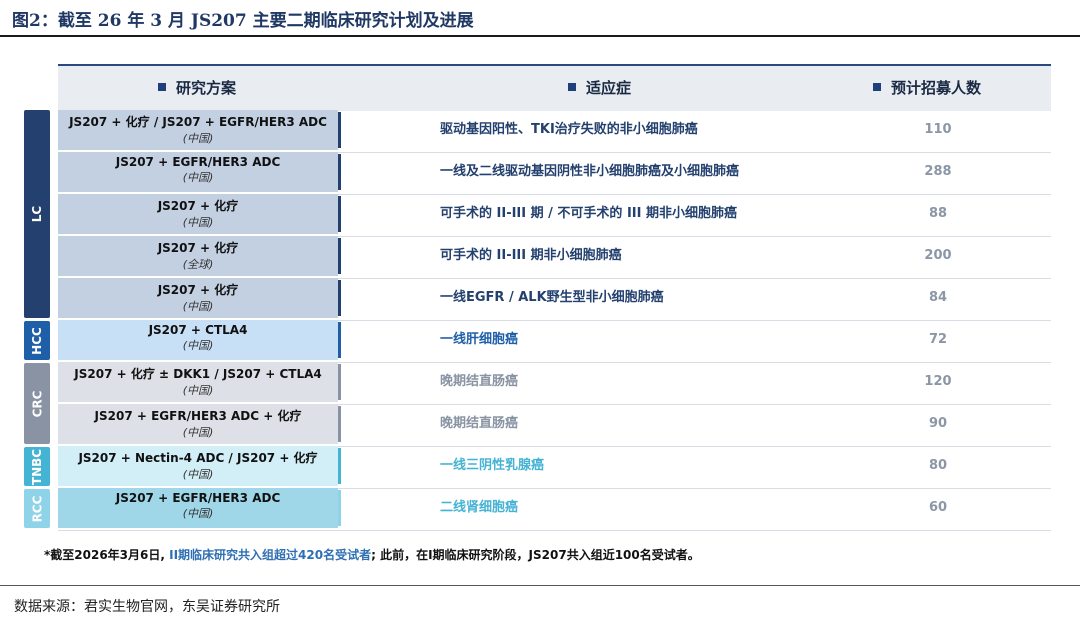  I want to click on scheme-cell: JS207 + 化疗 ± DKK1 / JS207 + CTLA4 (中国), so click(199, 382).